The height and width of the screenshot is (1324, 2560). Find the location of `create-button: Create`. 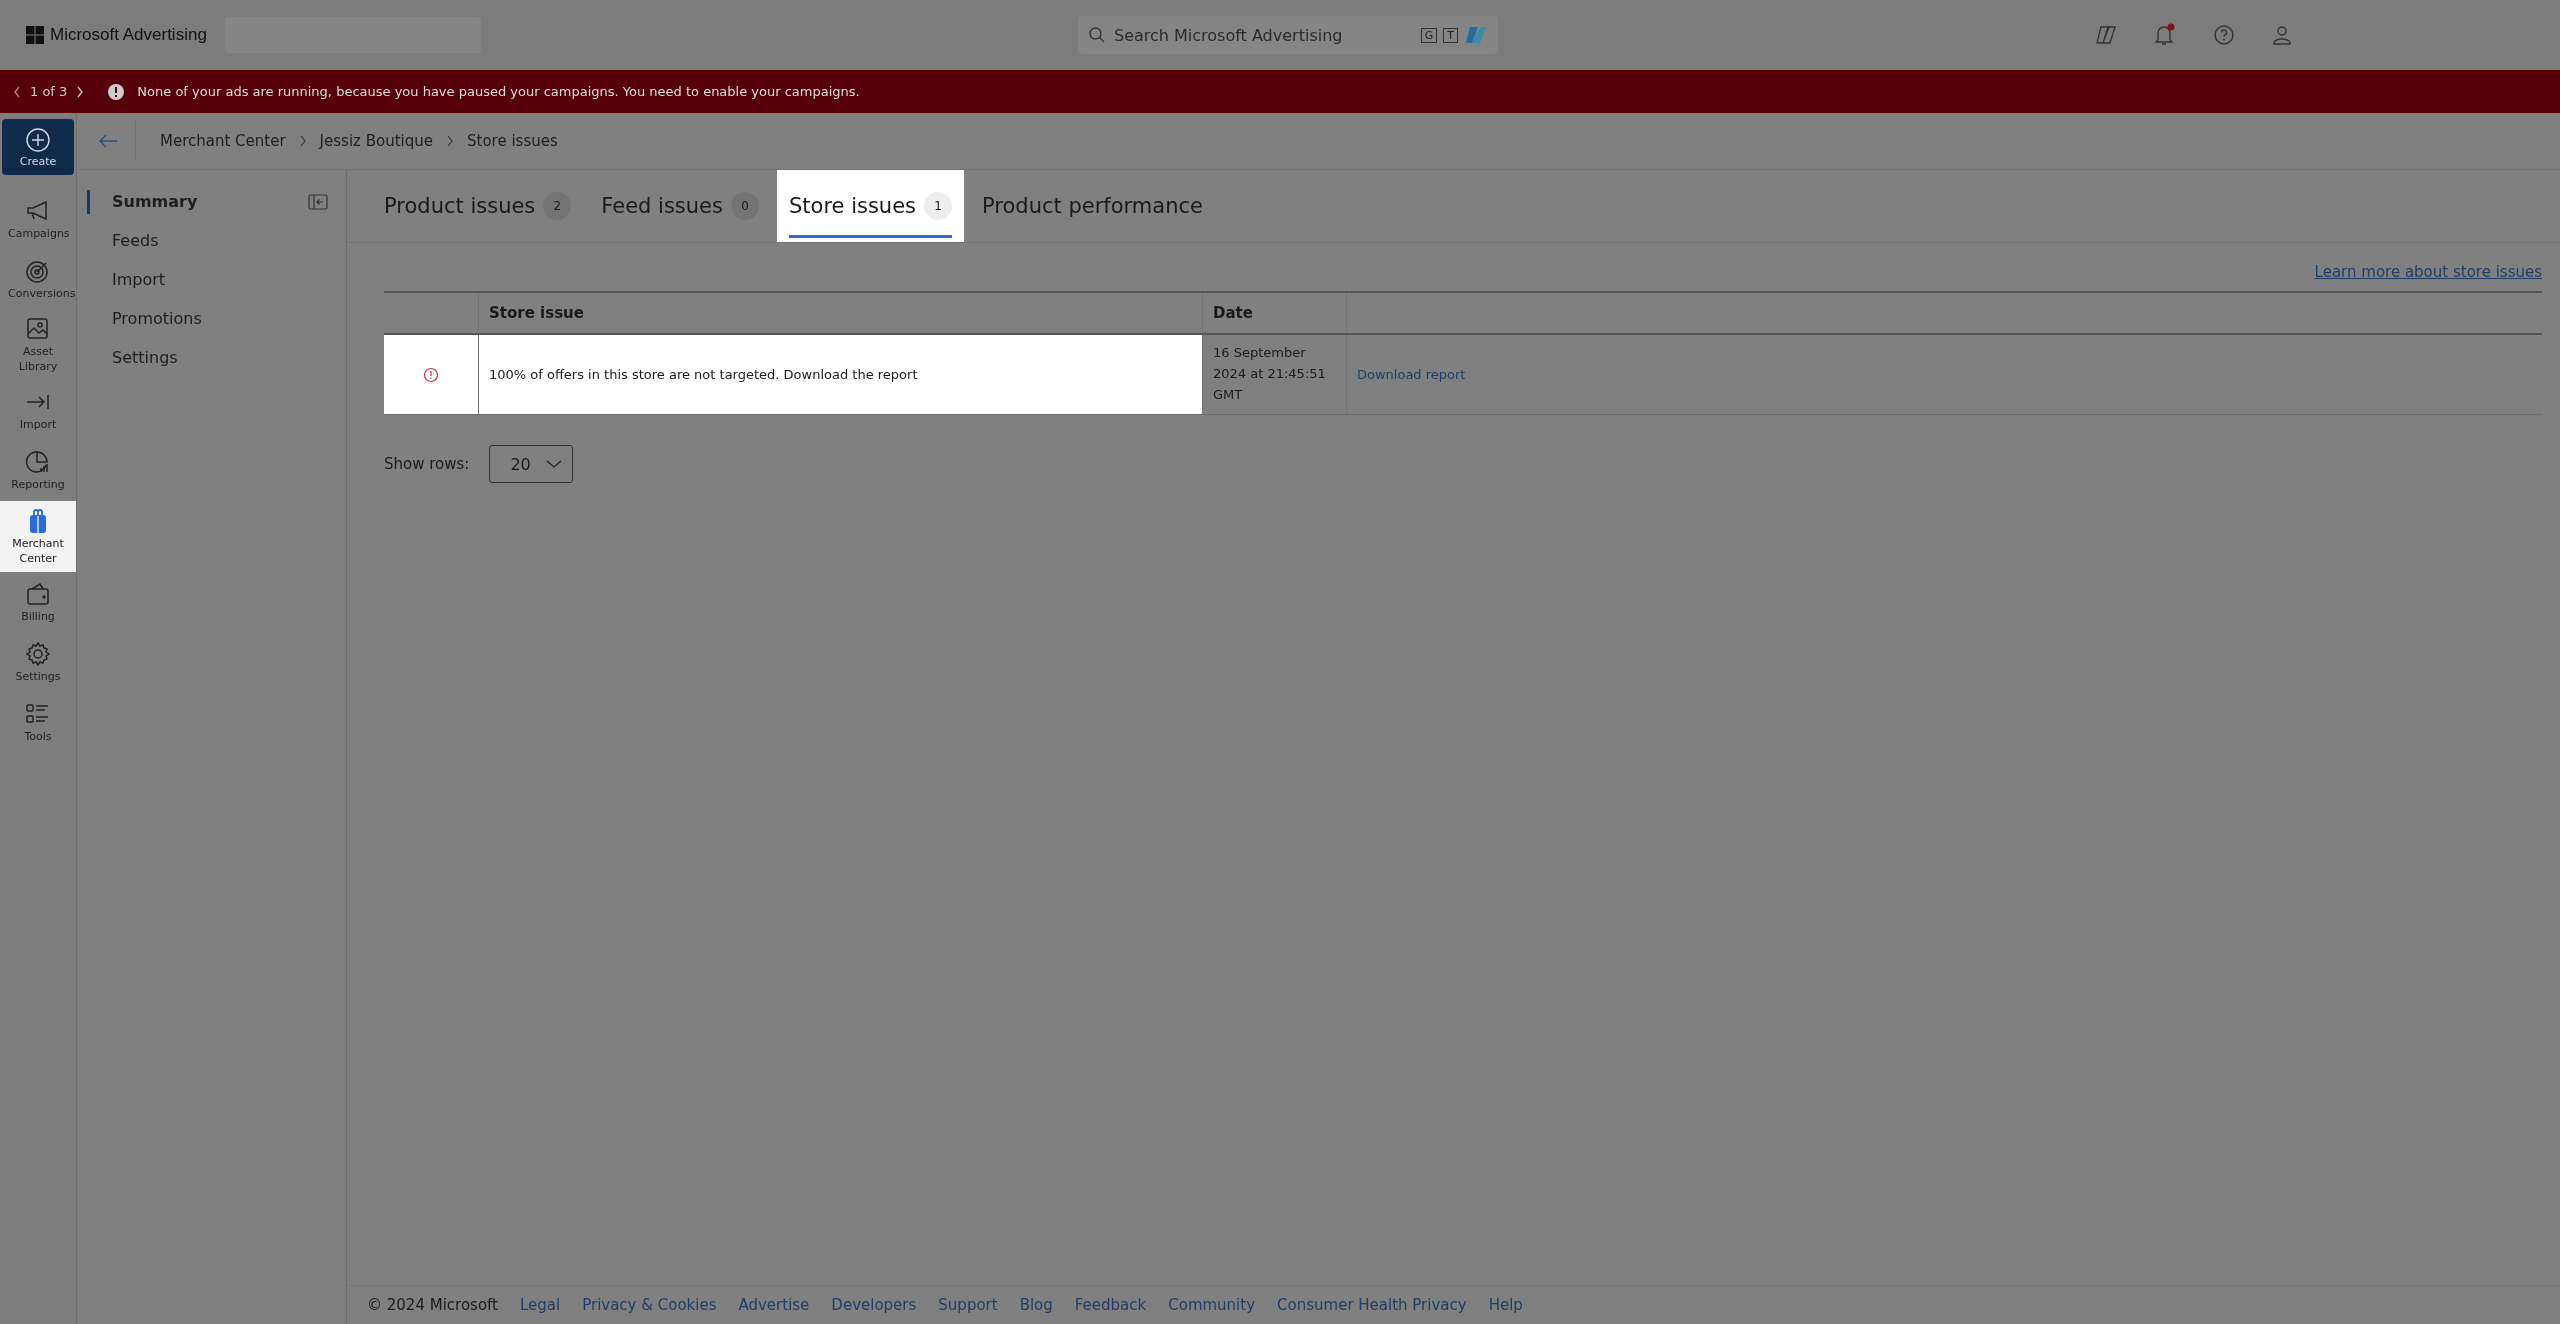

create-button: Create is located at coordinates (38, 147).